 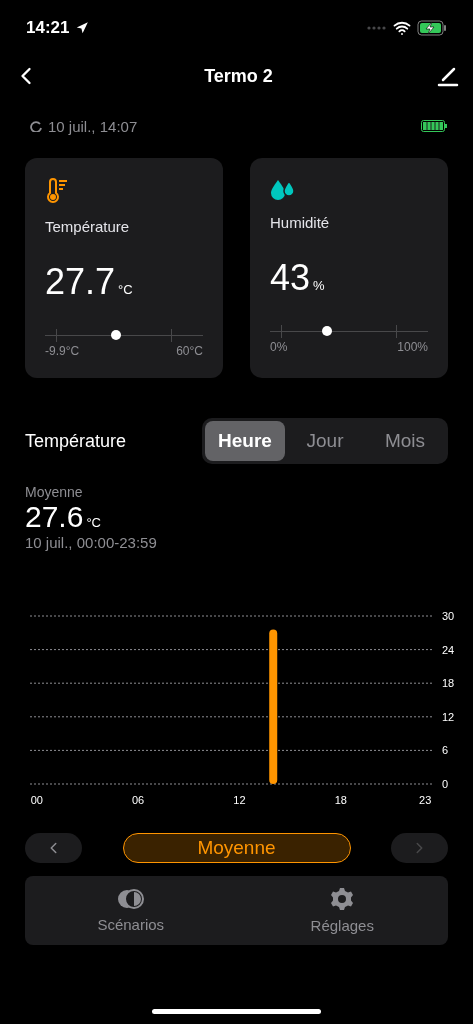 I want to click on period-tab: Mois, so click(x=405, y=441).